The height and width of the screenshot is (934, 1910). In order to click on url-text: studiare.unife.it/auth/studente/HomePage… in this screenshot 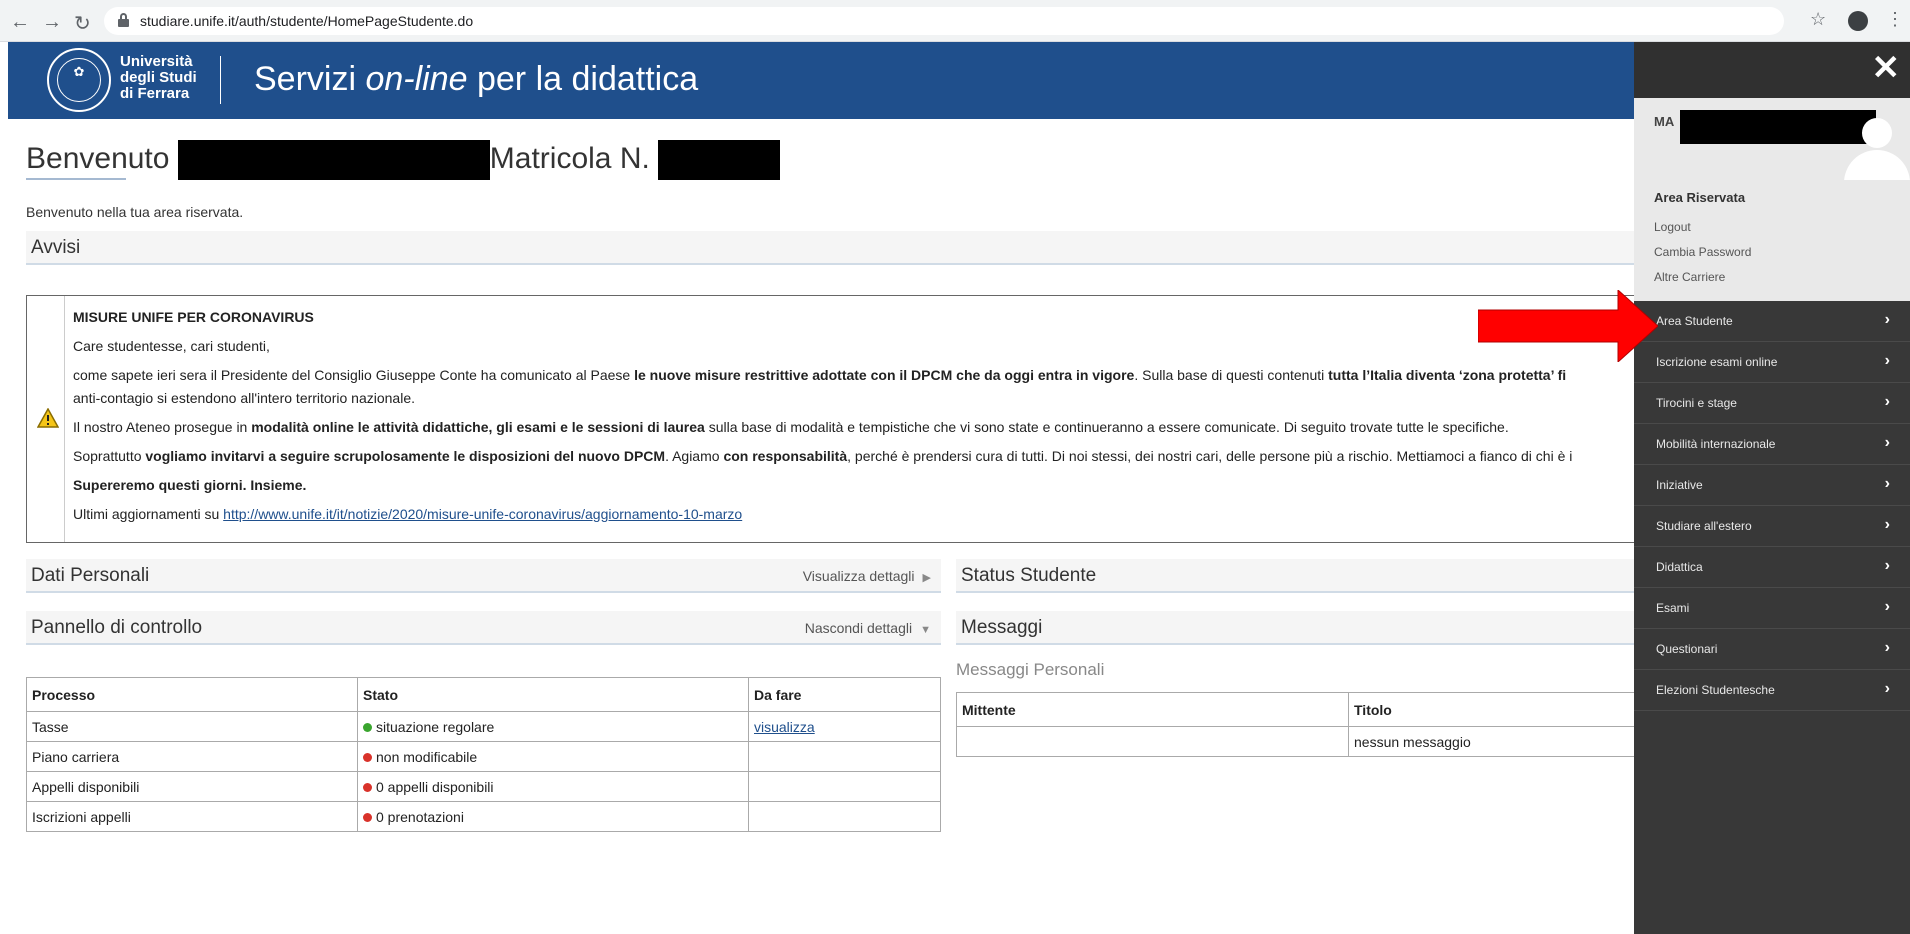, I will do `click(306, 21)`.